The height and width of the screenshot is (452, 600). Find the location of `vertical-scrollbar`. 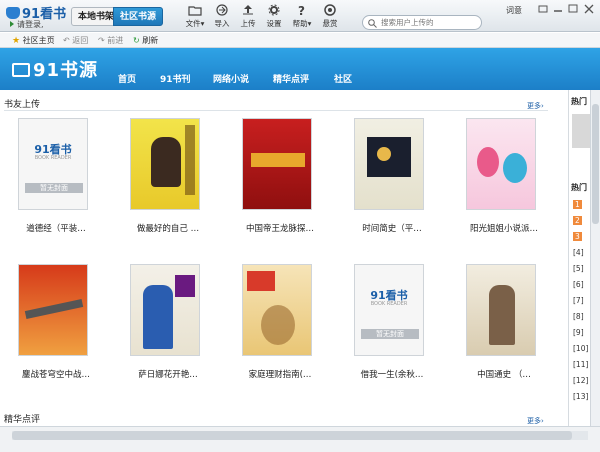

vertical-scrollbar is located at coordinates (595, 258).